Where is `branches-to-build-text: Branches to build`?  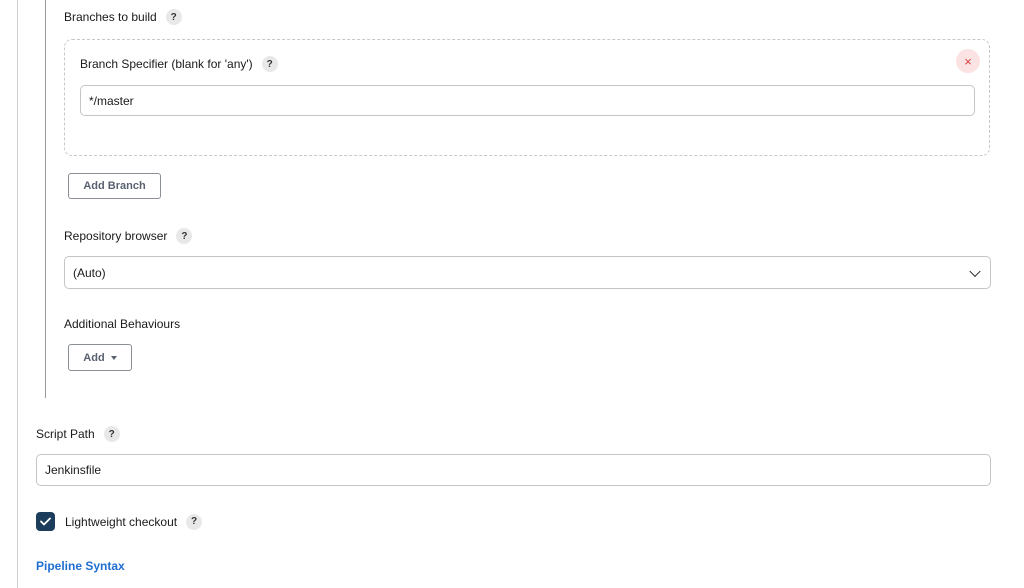 branches-to-build-text: Branches to build is located at coordinates (110, 17).